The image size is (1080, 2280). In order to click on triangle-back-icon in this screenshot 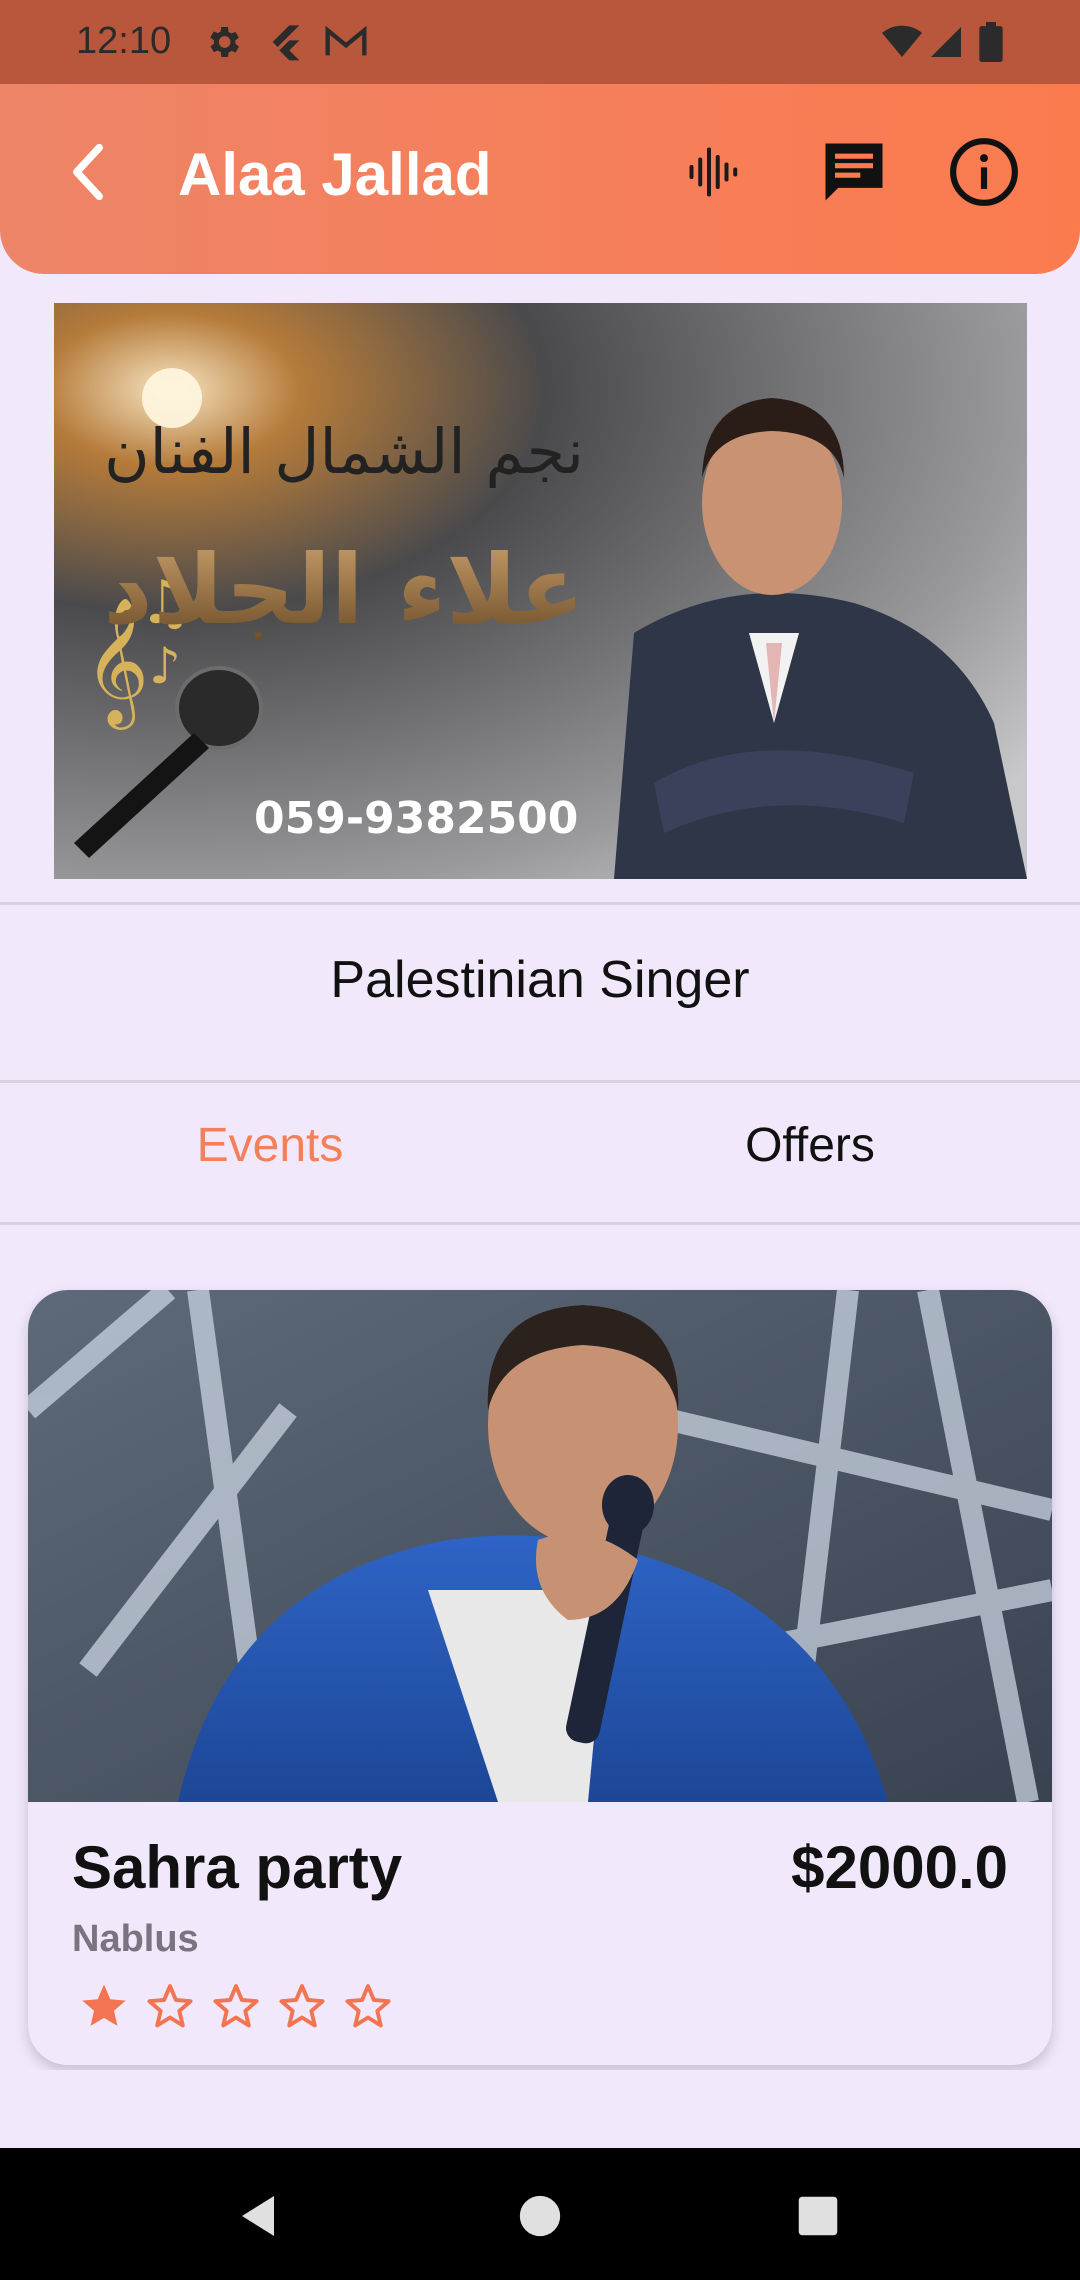, I will do `click(258, 2218)`.